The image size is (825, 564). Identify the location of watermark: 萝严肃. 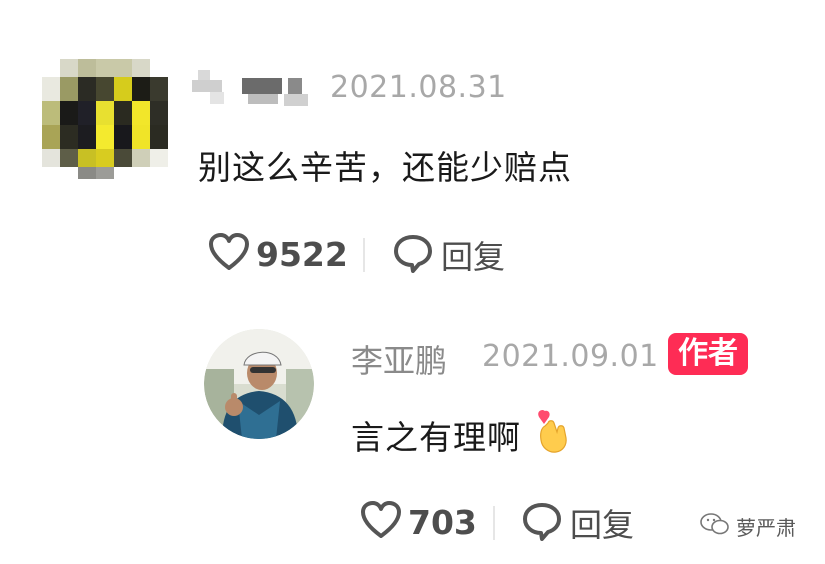
(748, 526).